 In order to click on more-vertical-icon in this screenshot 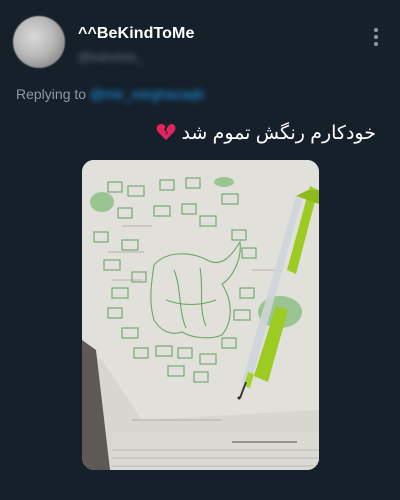, I will do `click(376, 37)`.